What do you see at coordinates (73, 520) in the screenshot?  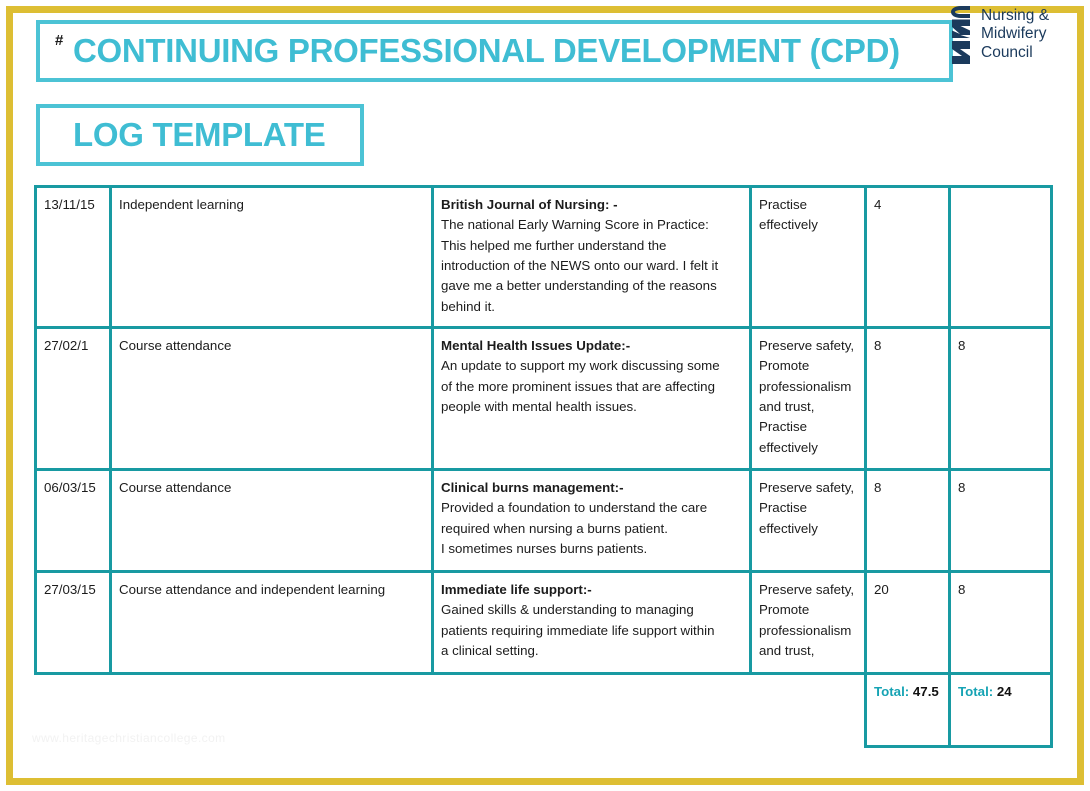 I see `cell-date: 06/03/15` at bounding box center [73, 520].